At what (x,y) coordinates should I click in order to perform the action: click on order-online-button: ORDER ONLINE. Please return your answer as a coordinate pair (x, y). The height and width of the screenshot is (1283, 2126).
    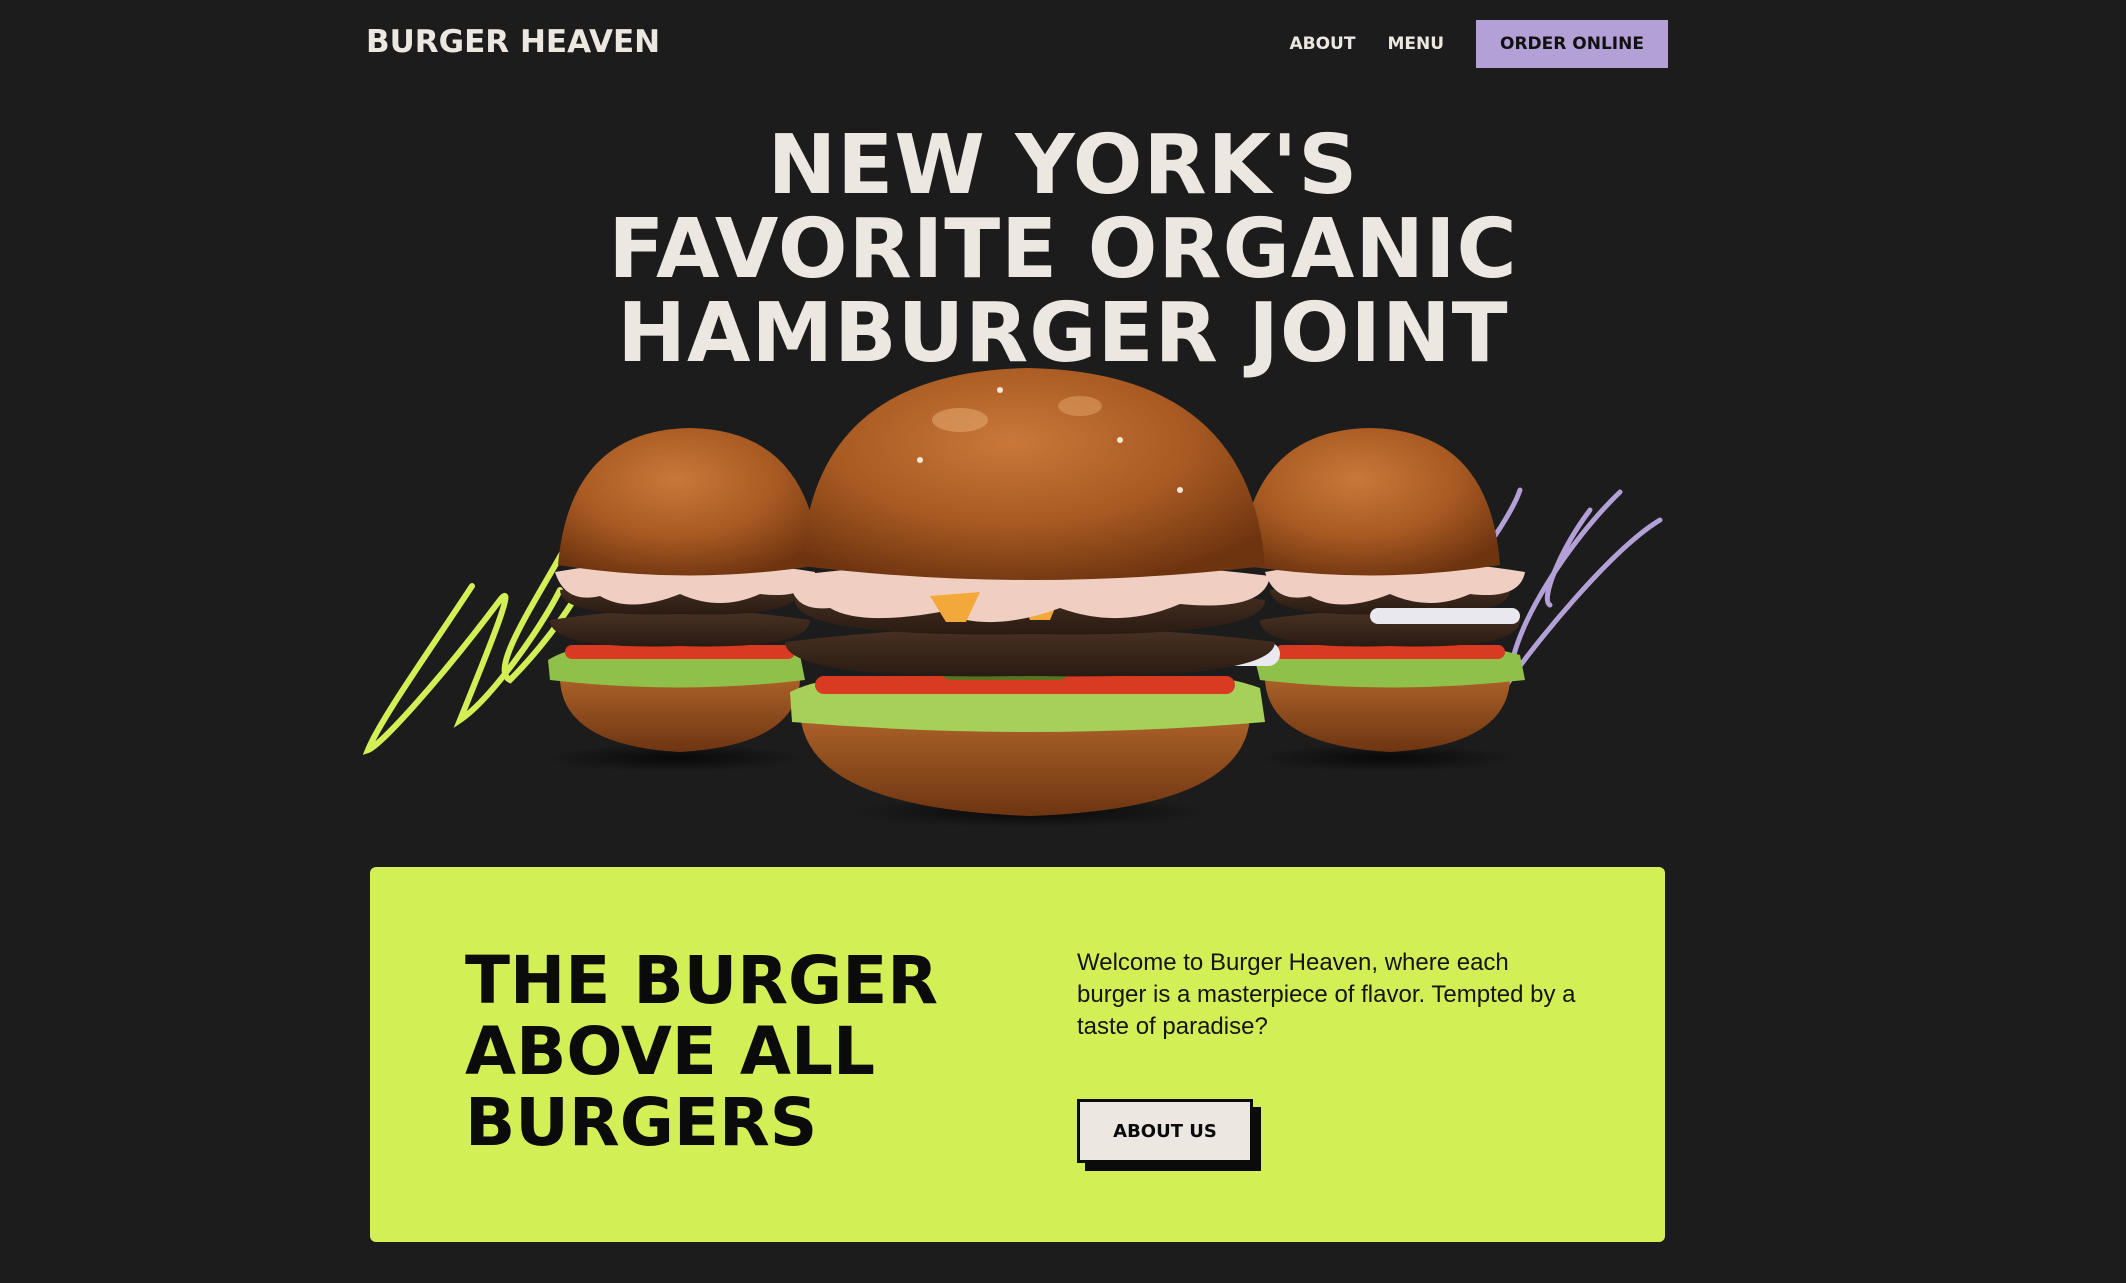
    Looking at the image, I should click on (1572, 44).